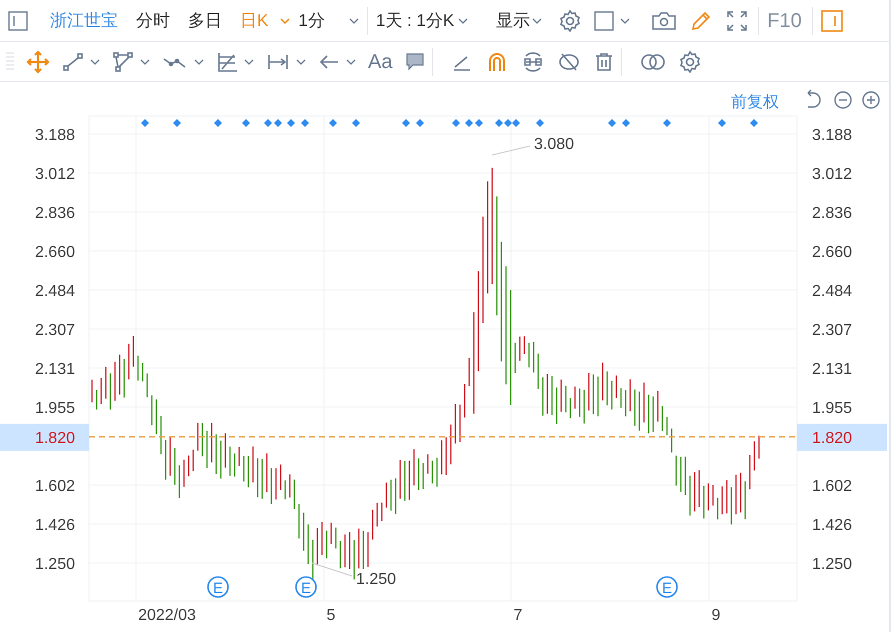  I want to click on x-axis-label: 2022/03, so click(167, 615).